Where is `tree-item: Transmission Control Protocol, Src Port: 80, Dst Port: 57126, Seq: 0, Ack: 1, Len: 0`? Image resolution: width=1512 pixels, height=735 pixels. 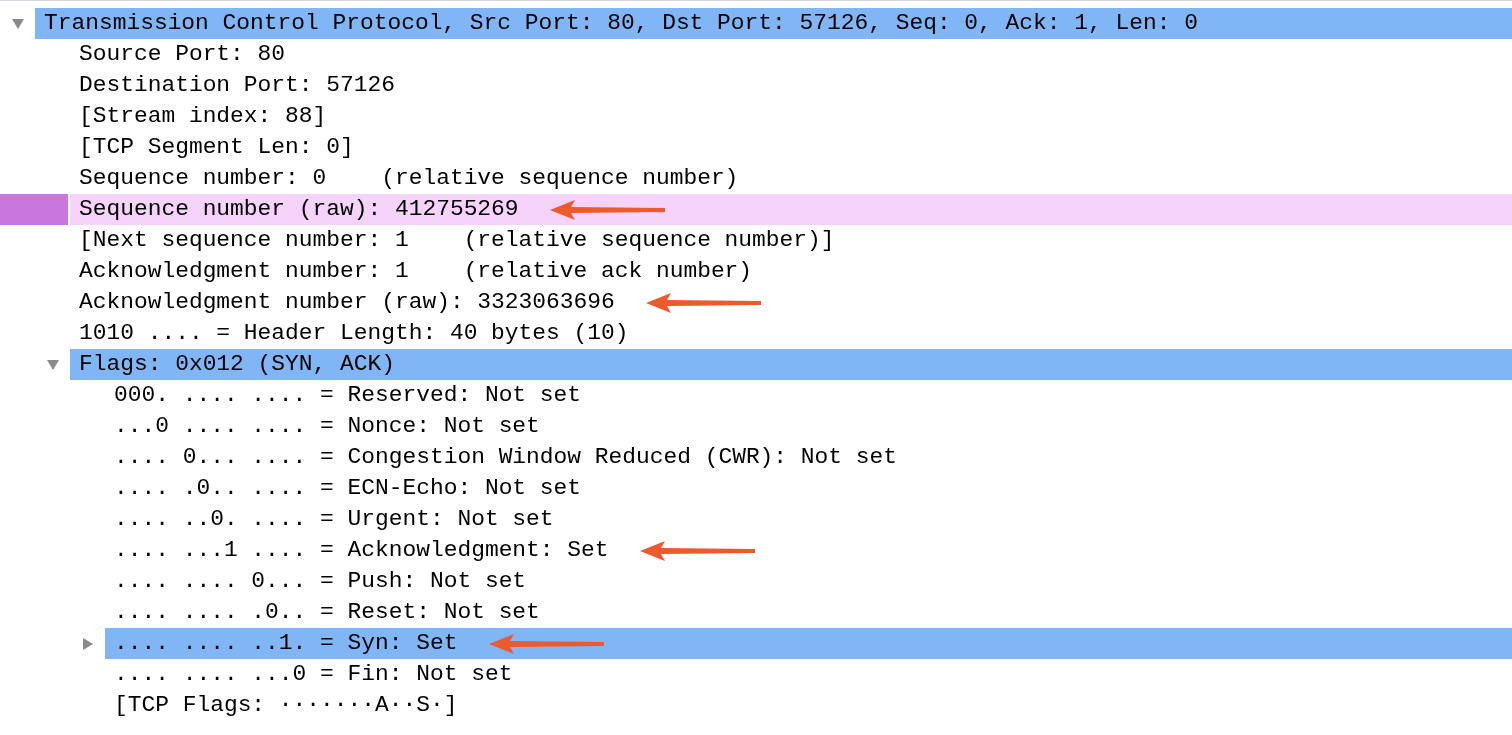
tree-item: Transmission Control Protocol, Src Port: 80, Dst Port: 57126, Seq: 0, Ack: 1, Len: 0 is located at coordinates (773, 23).